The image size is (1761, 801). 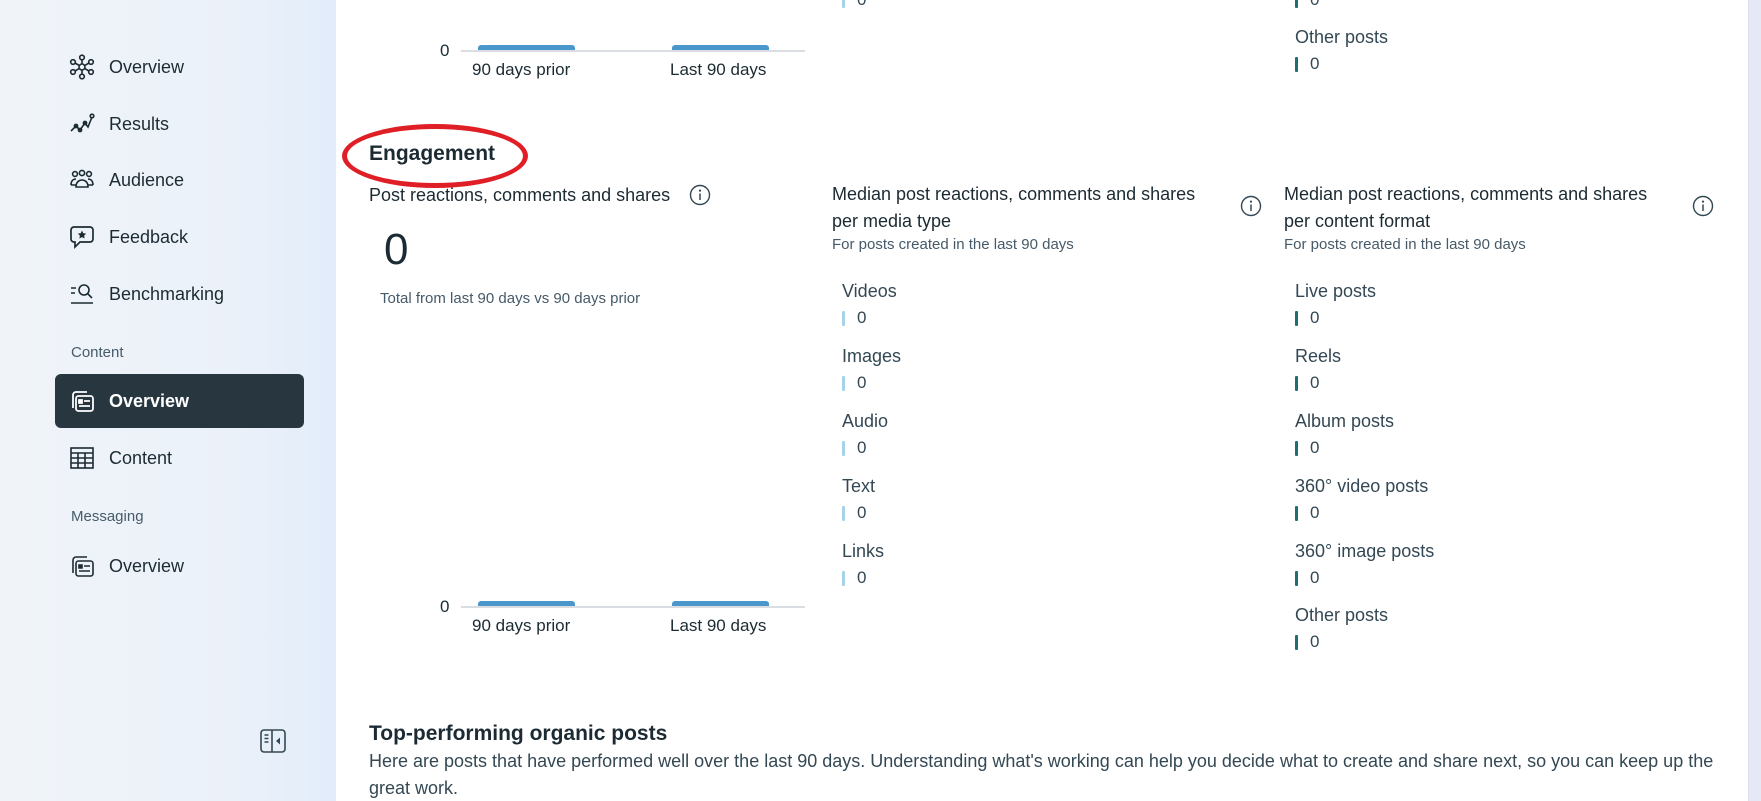 I want to click on engagement-section-title: Engagement, so click(x=432, y=153).